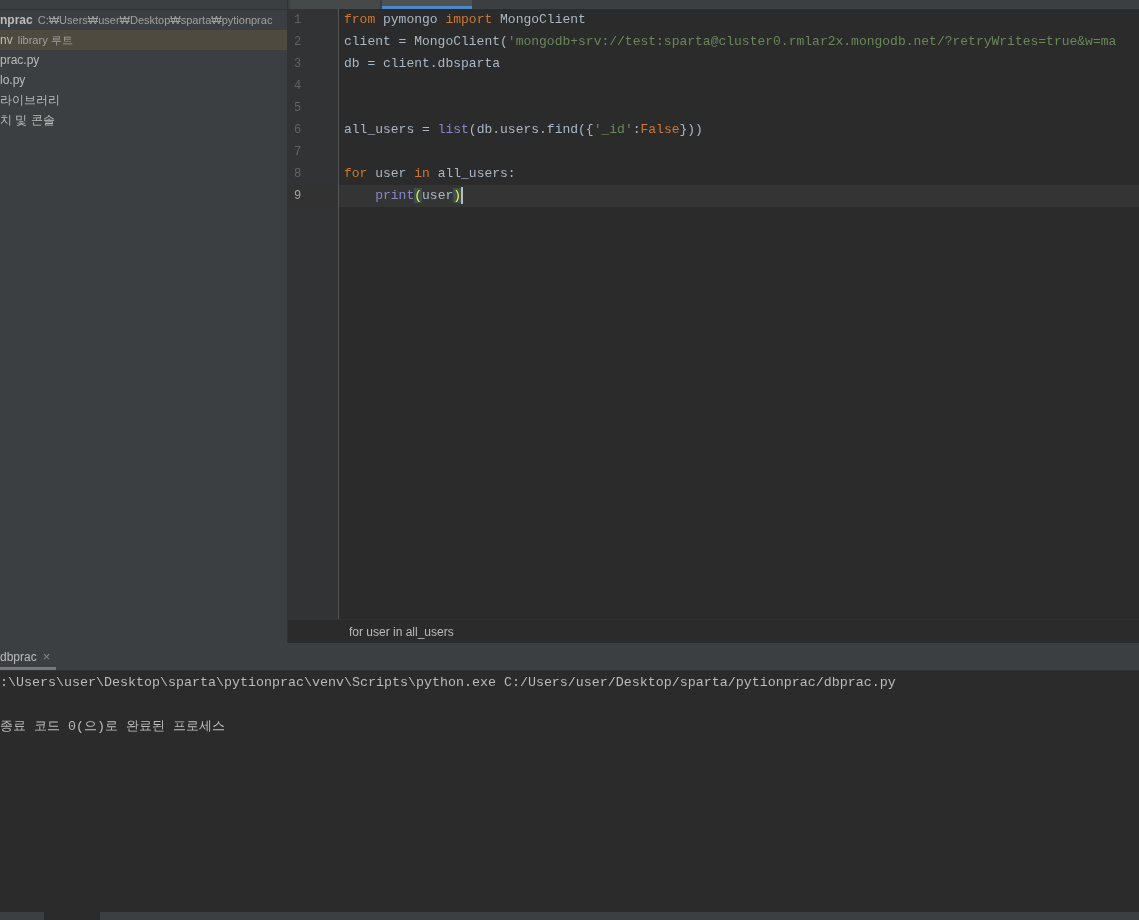 Image resolution: width=1139 pixels, height=920 pixels. What do you see at coordinates (730, 41) in the screenshot?
I see `code-line: client = MongoClient('mongodb+srv://test:sparta@cluster0.rmlar2x.mongodb.net/?retryWrites=true&w=ma` at bounding box center [730, 41].